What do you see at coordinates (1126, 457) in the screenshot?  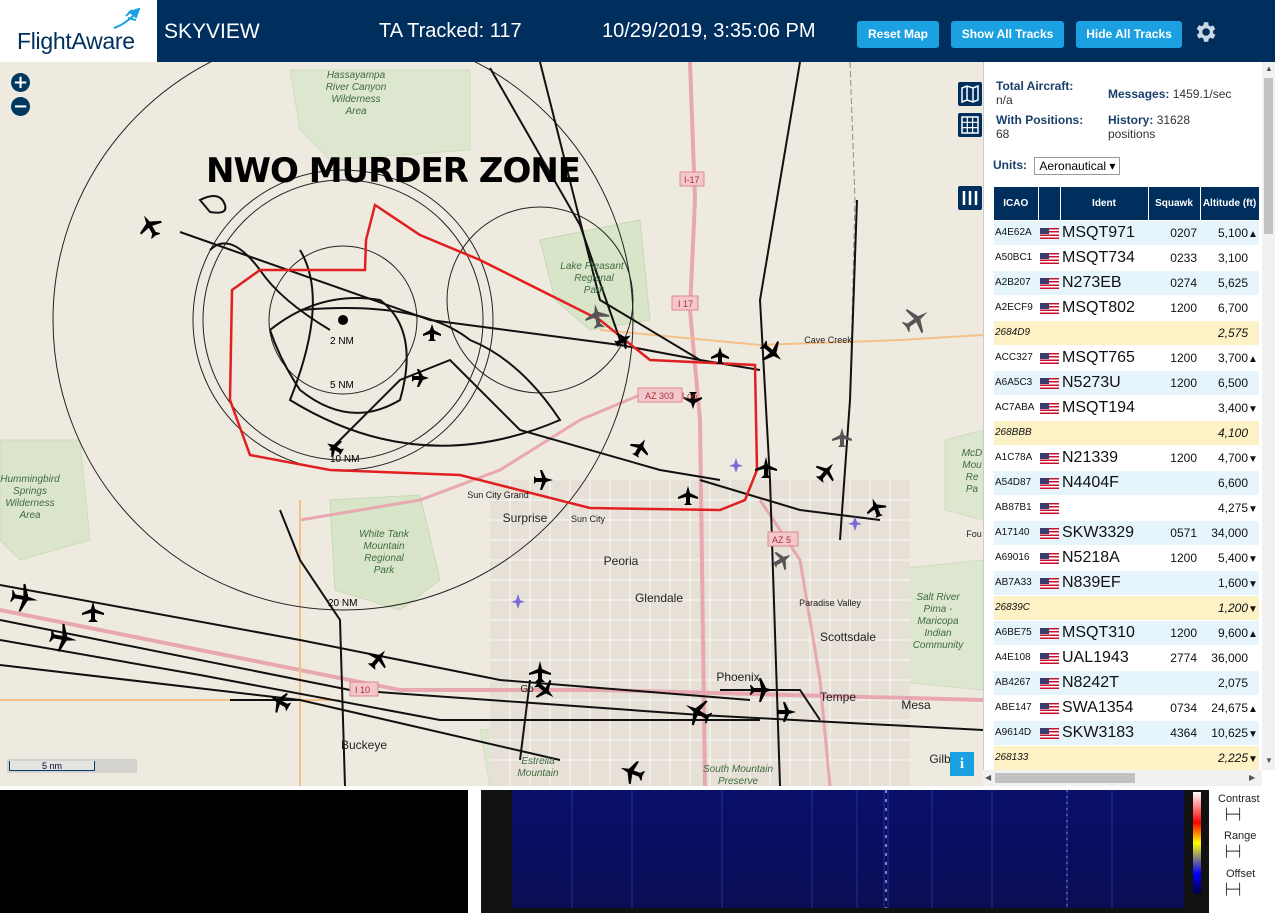 I see `table-row: A1C78A N21339 1200 4,700▼` at bounding box center [1126, 457].